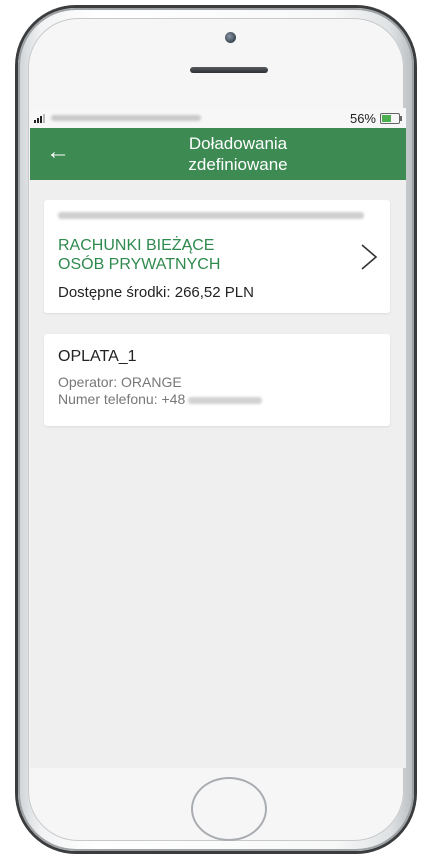 Image resolution: width=432 pixels, height=859 pixels. Describe the element at coordinates (230, 37) in the screenshot. I see `front-camera-icon` at that location.